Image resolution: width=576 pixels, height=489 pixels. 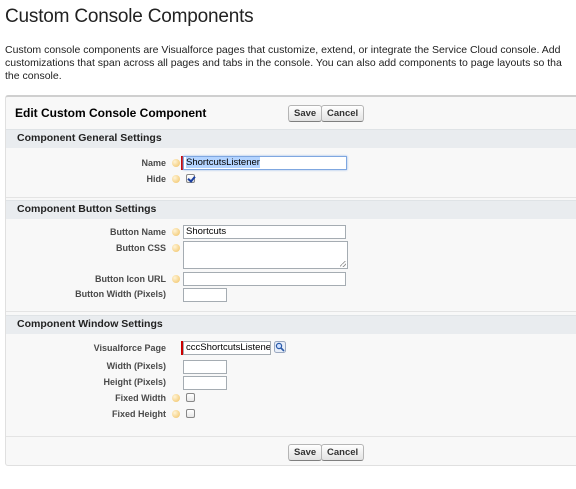 What do you see at coordinates (141, 248) in the screenshot?
I see `button-css-label: Button CSS` at bounding box center [141, 248].